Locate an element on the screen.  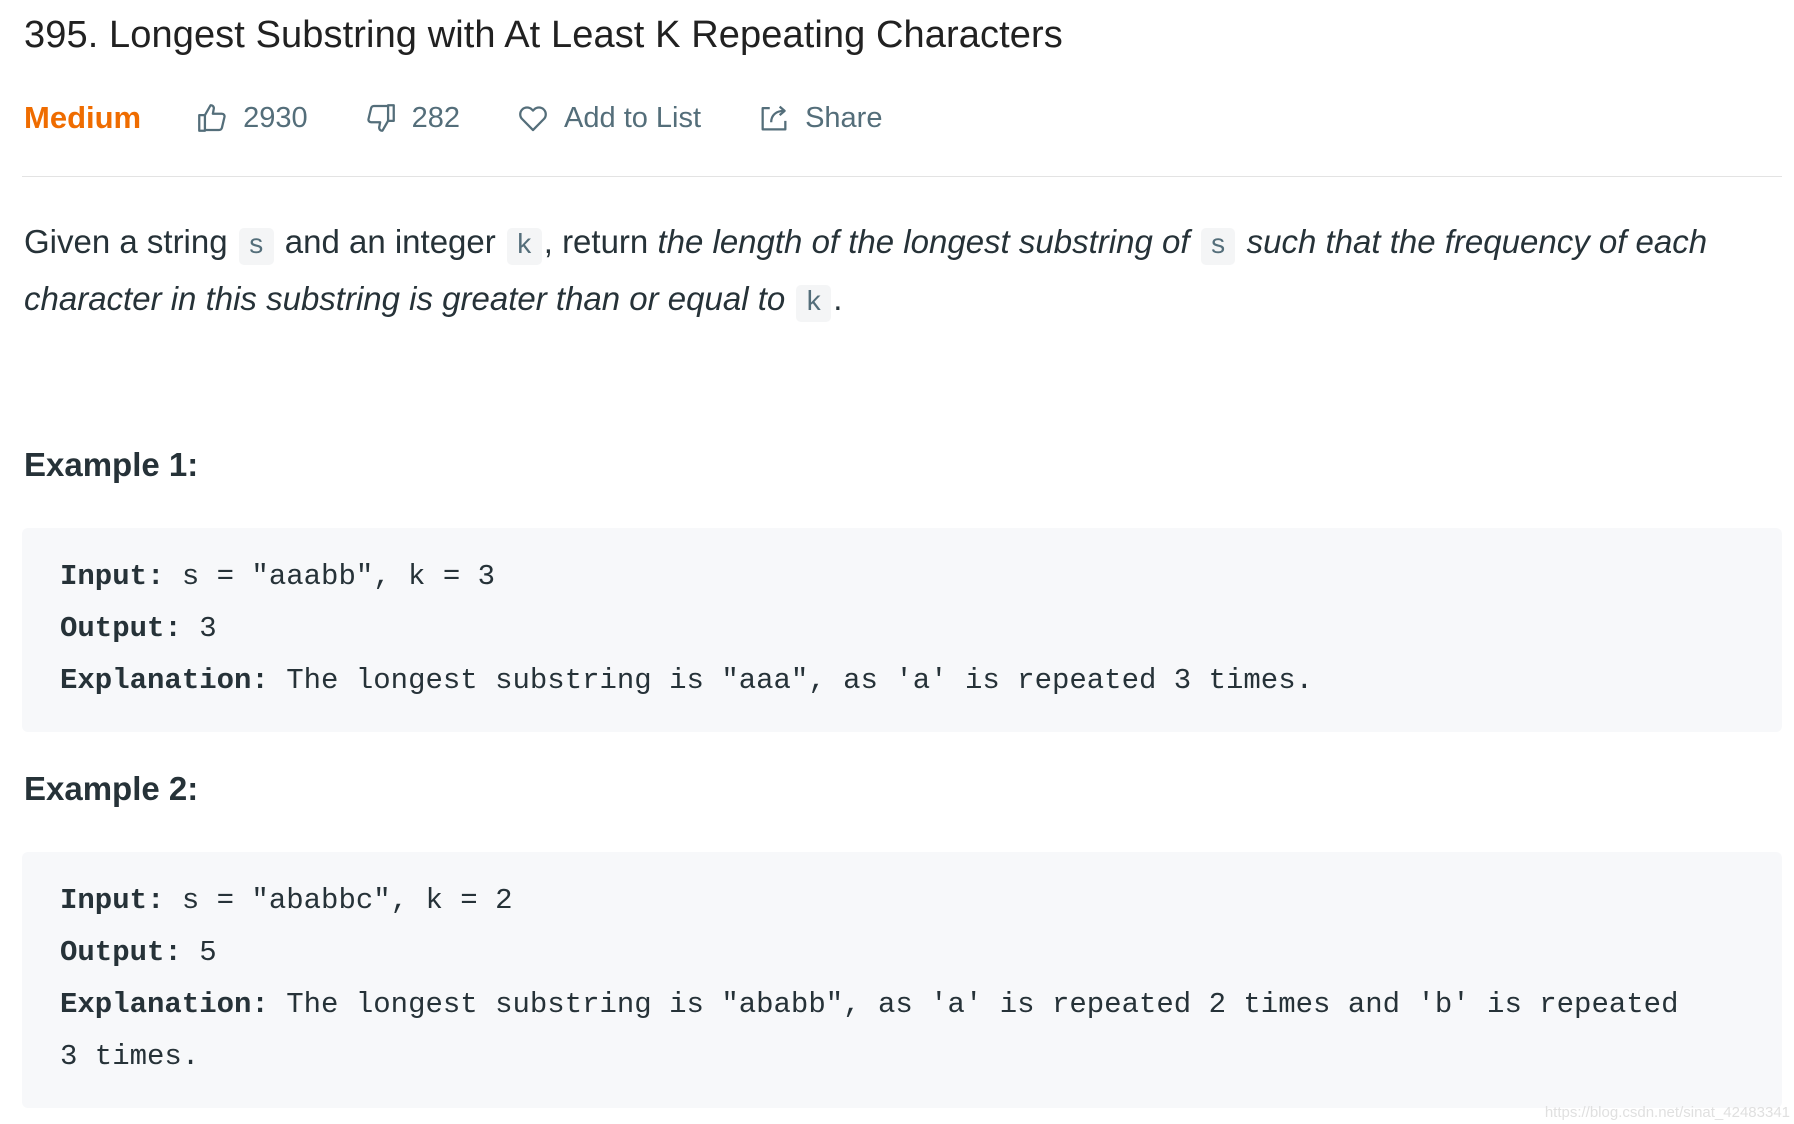
example-2-input: Input: s = "ababbc", k = 2 is located at coordinates (286, 900).